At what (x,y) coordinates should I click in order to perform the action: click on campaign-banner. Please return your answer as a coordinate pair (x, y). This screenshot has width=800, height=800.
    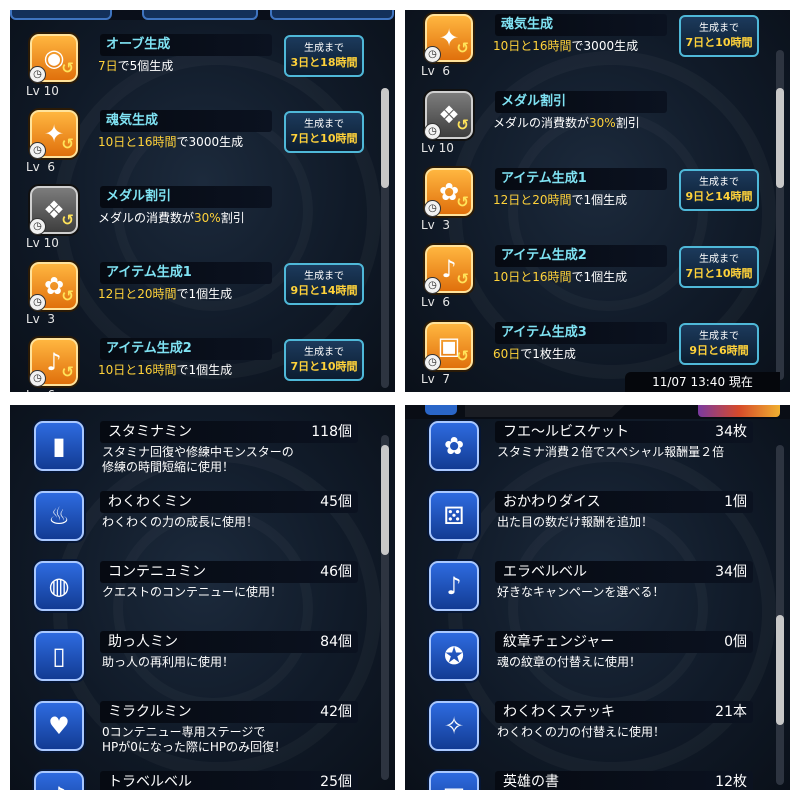
    Looking at the image, I should click on (739, 411).